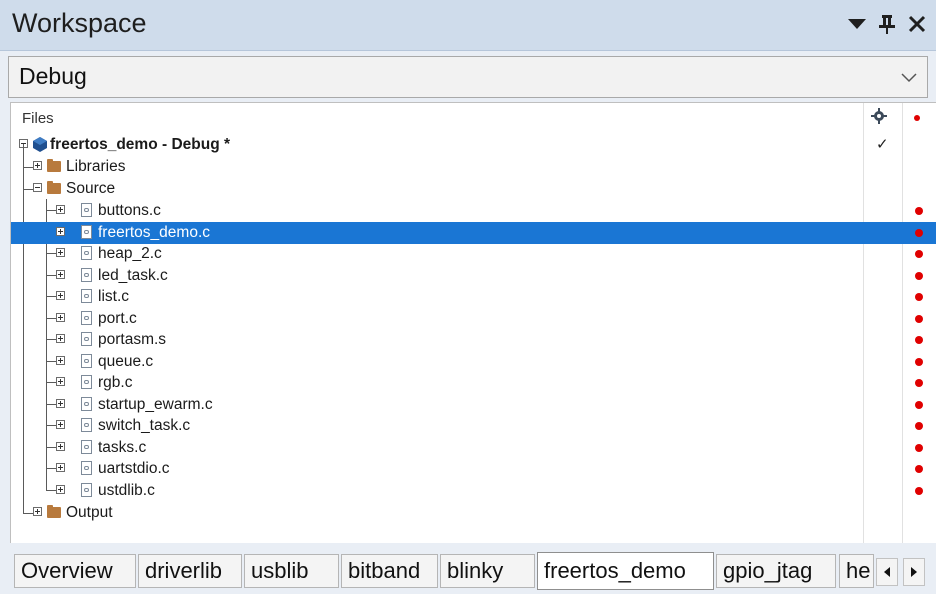  Describe the element at coordinates (129, 210) in the screenshot. I see `file-label: buttons.c` at that location.